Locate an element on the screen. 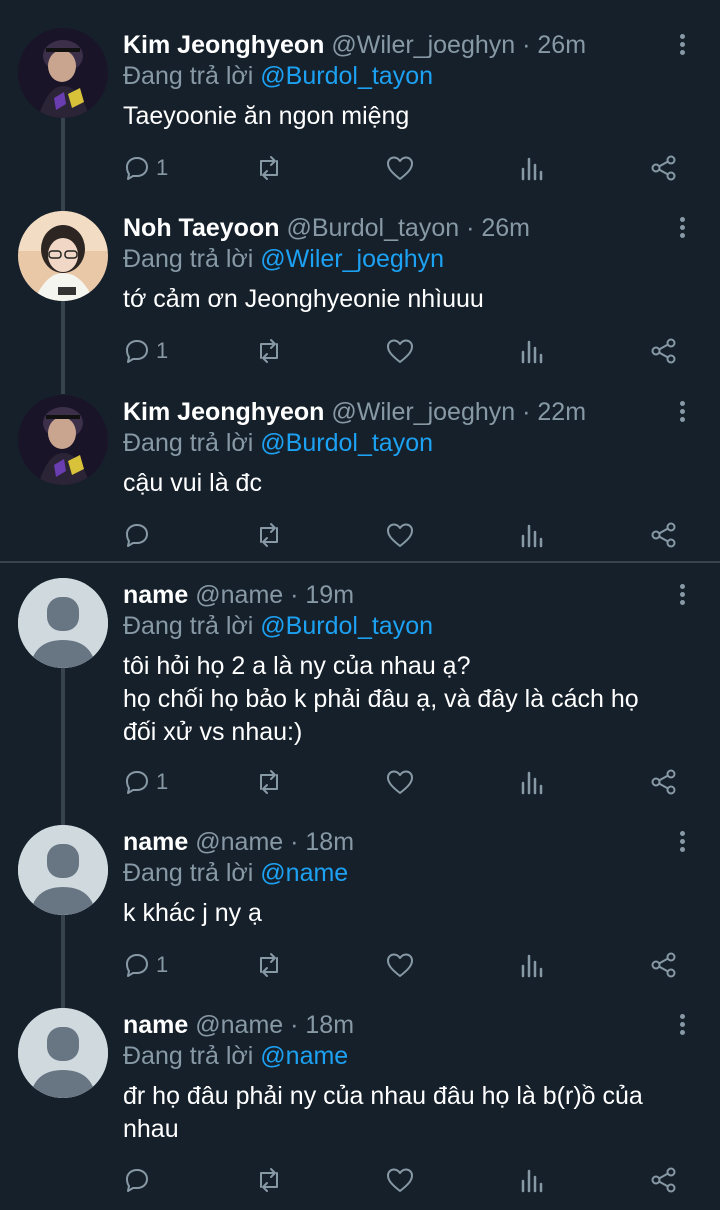  tweet-actions is located at coordinates (405, 1180).